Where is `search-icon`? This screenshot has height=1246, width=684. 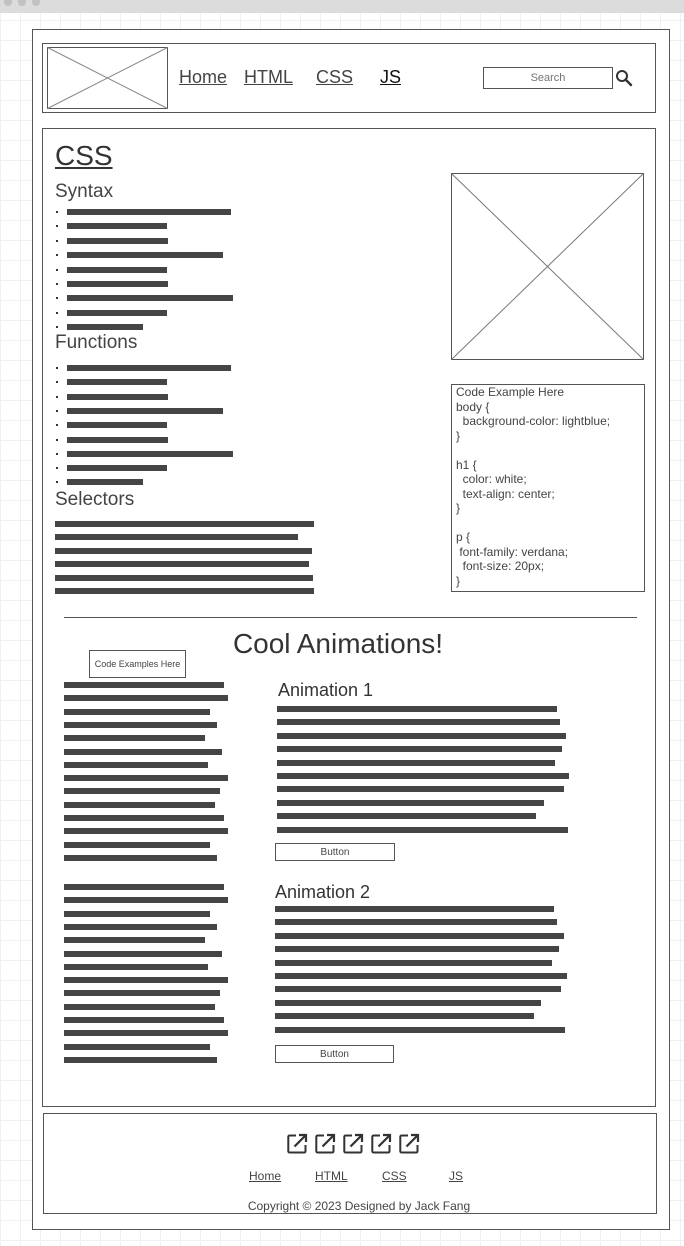
search-icon is located at coordinates (624, 78).